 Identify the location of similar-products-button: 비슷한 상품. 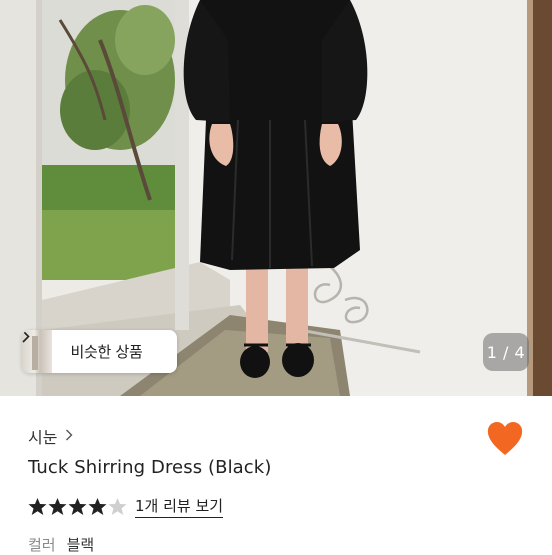
(99, 351).